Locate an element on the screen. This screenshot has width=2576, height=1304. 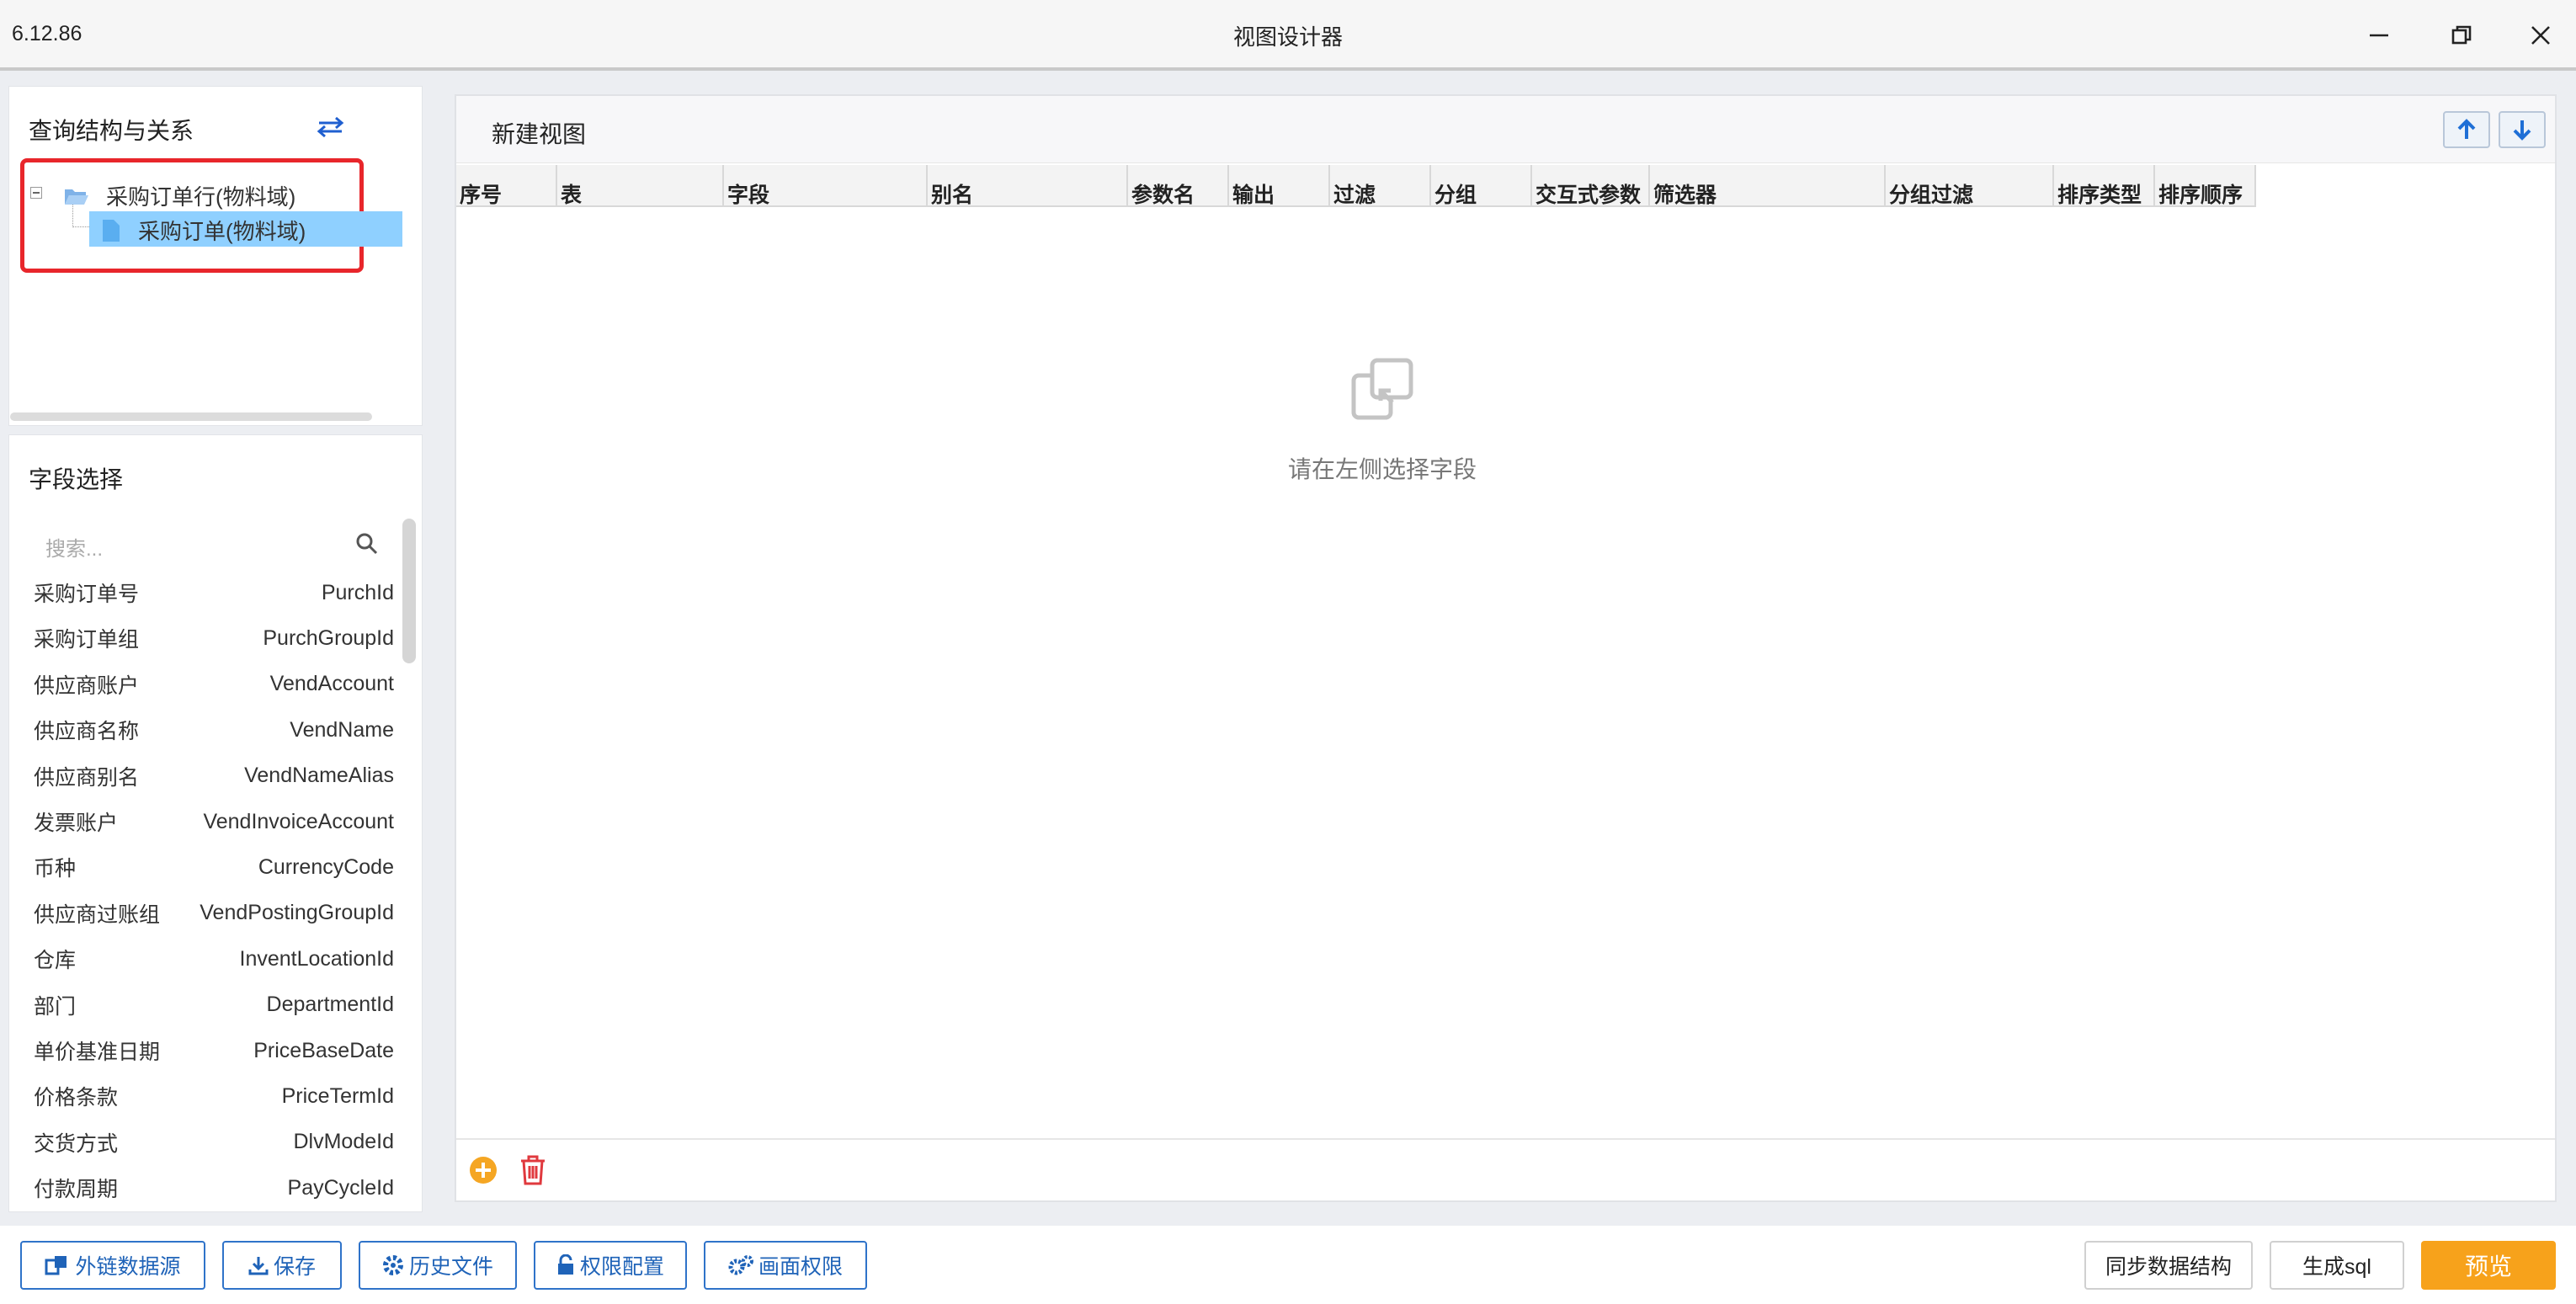
link-source-icon is located at coordinates (56, 1265).